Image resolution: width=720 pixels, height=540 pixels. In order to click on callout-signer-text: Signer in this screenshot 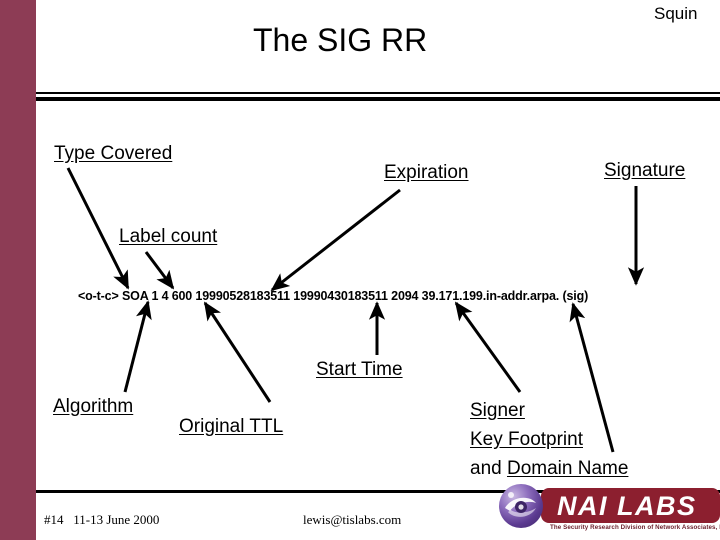, I will do `click(497, 410)`.